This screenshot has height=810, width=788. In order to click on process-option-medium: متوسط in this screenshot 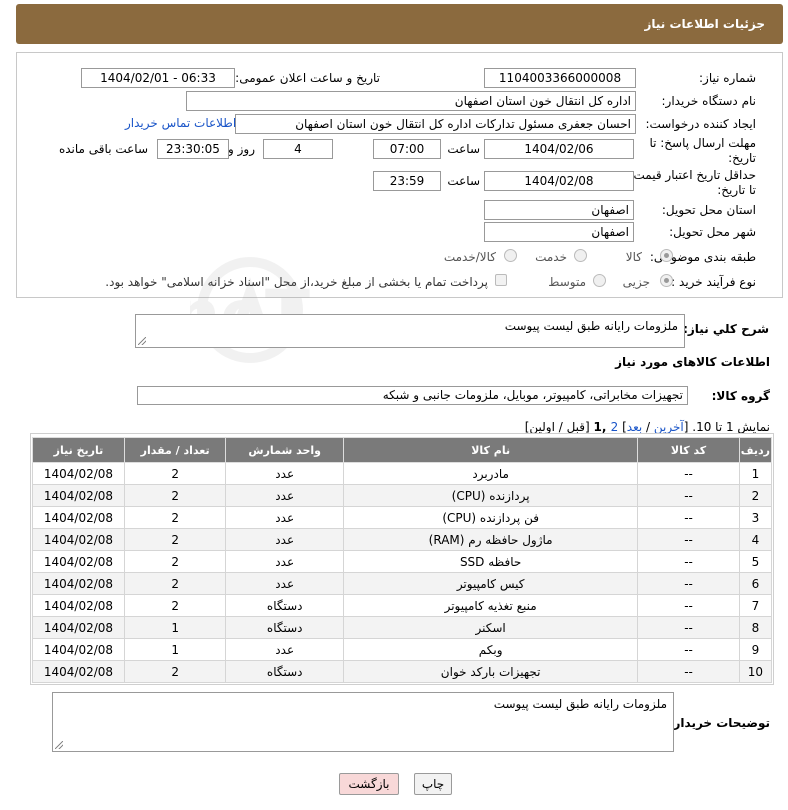, I will do `click(567, 282)`.